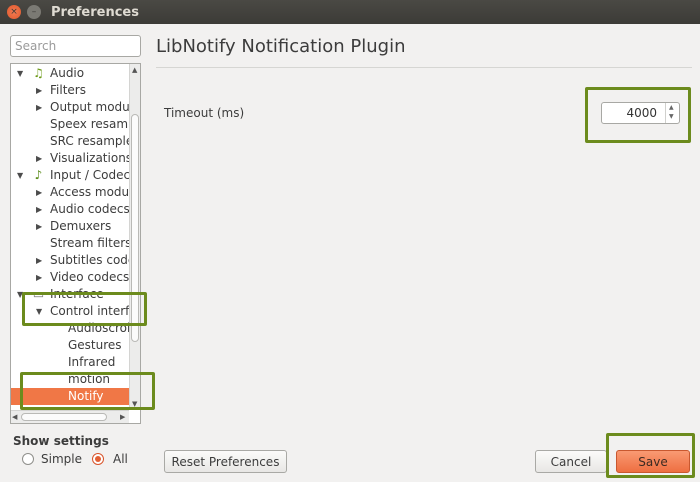 This screenshot has height=482, width=700. I want to click on tree-item-label: Filters, so click(68, 90).